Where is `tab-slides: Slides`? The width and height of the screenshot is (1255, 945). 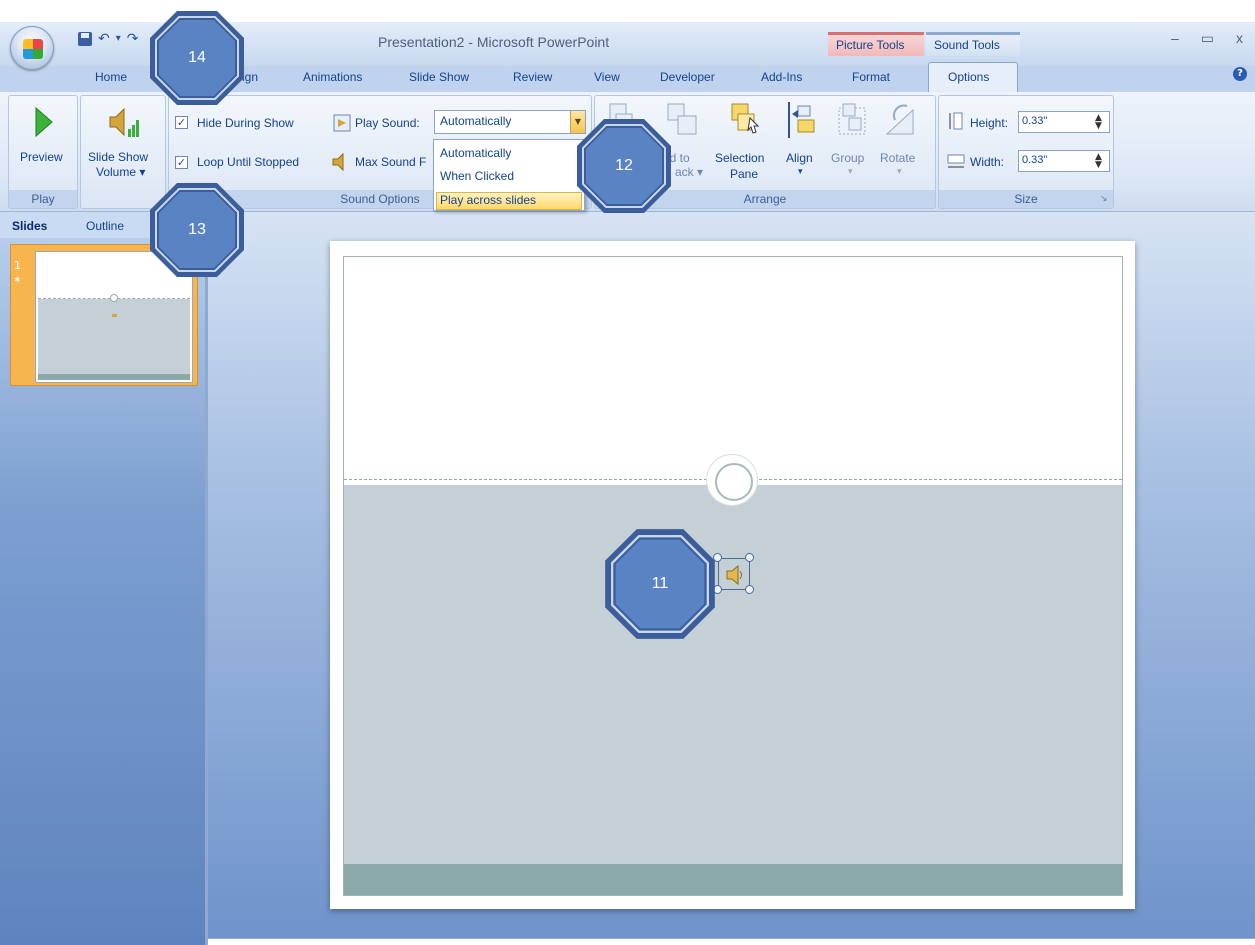
tab-slides: Slides is located at coordinates (29, 226).